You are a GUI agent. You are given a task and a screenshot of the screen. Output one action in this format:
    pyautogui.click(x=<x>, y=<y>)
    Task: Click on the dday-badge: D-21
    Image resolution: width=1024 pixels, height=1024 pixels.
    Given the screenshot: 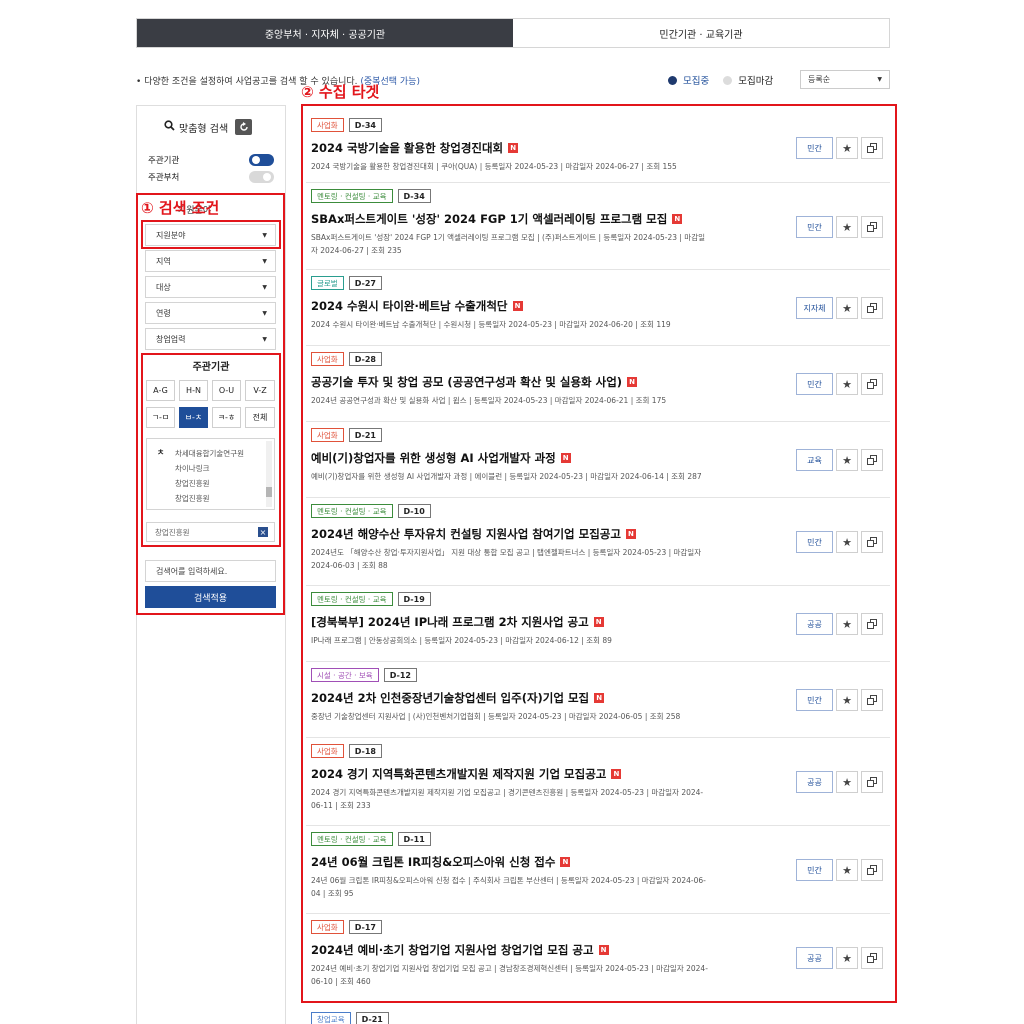 What is the action you would take?
    pyautogui.click(x=372, y=1018)
    